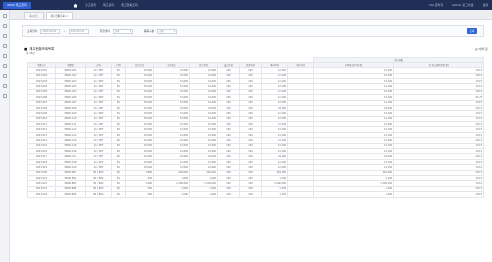  Describe the element at coordinates (472, 31) in the screenshot. I see `search-button: 조회` at that location.